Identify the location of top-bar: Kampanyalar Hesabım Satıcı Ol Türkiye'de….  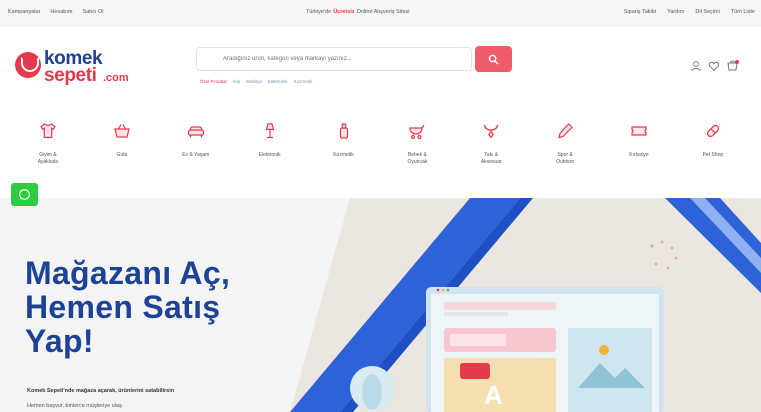
(380, 13).